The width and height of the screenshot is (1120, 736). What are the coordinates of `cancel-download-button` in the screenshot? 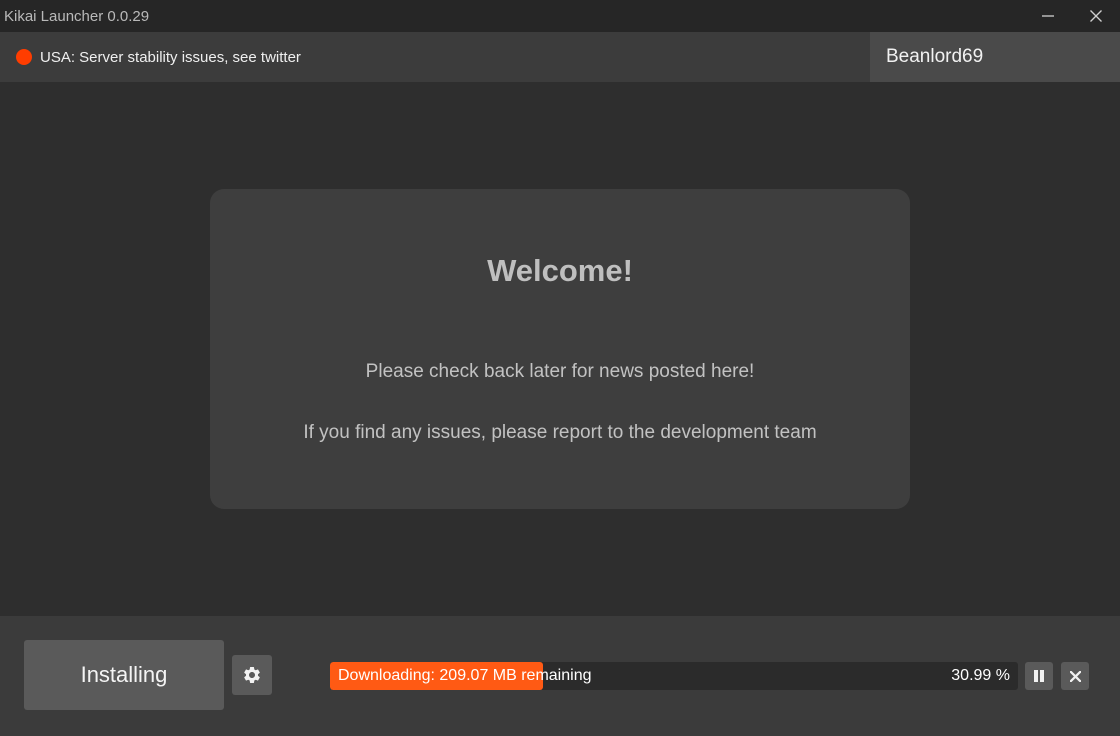 It's located at (1075, 676).